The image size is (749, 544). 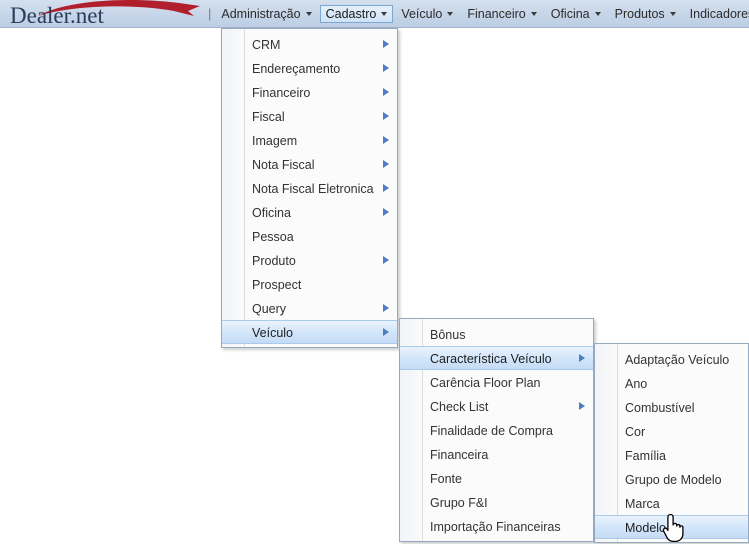 I want to click on menu-item-label: Importação Financeiras, so click(x=495, y=527).